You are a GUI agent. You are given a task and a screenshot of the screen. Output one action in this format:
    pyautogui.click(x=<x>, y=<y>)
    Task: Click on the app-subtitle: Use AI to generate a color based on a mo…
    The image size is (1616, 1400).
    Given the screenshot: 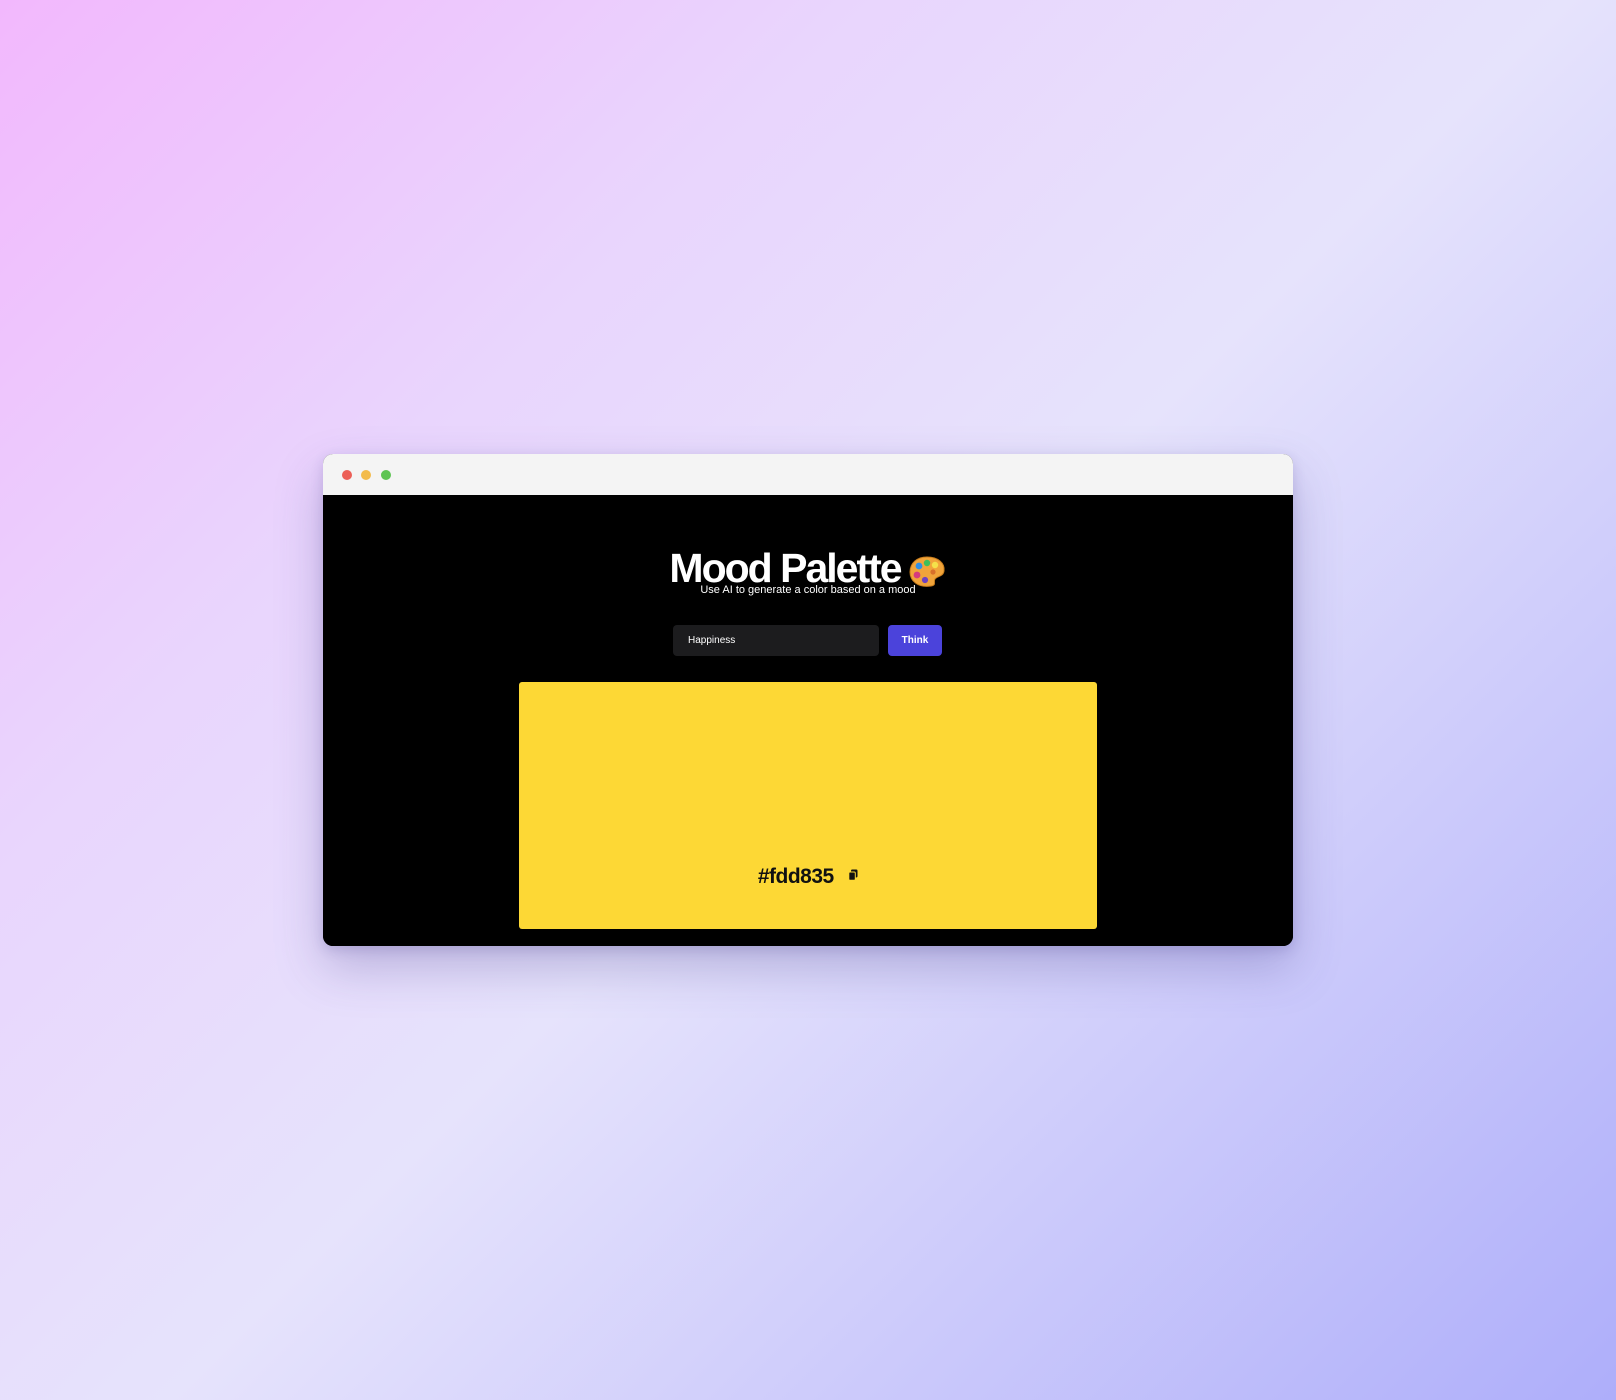 What is the action you would take?
    pyautogui.click(x=808, y=590)
    